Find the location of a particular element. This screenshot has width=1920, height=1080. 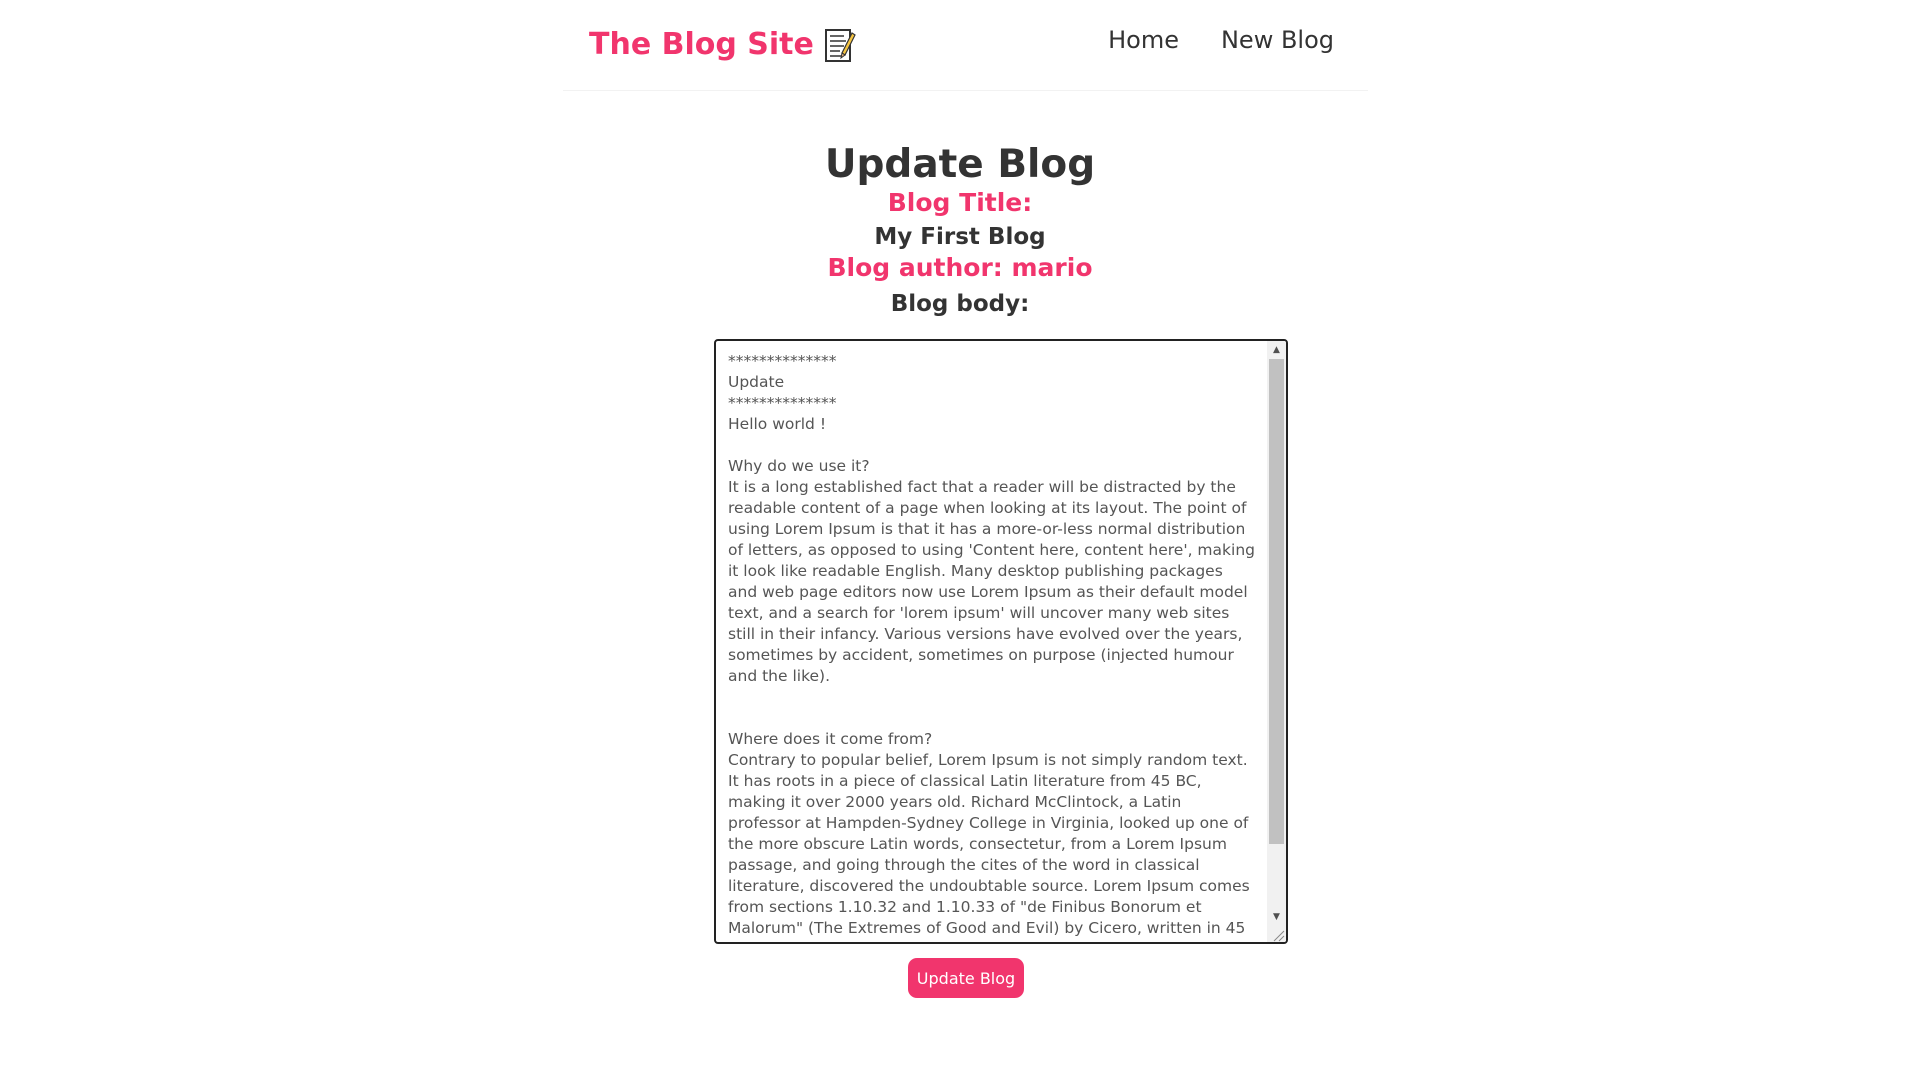

blog-author-label: Blog author: mario is located at coordinates (960, 268).